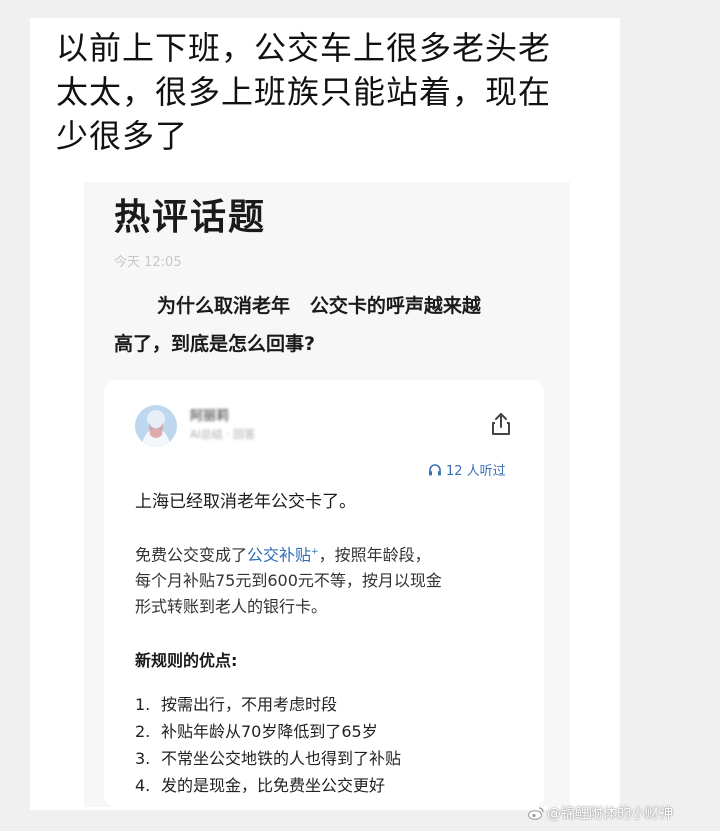  I want to click on list-item: 2. 补贴年龄从70岁降低到了65岁, so click(268, 731).